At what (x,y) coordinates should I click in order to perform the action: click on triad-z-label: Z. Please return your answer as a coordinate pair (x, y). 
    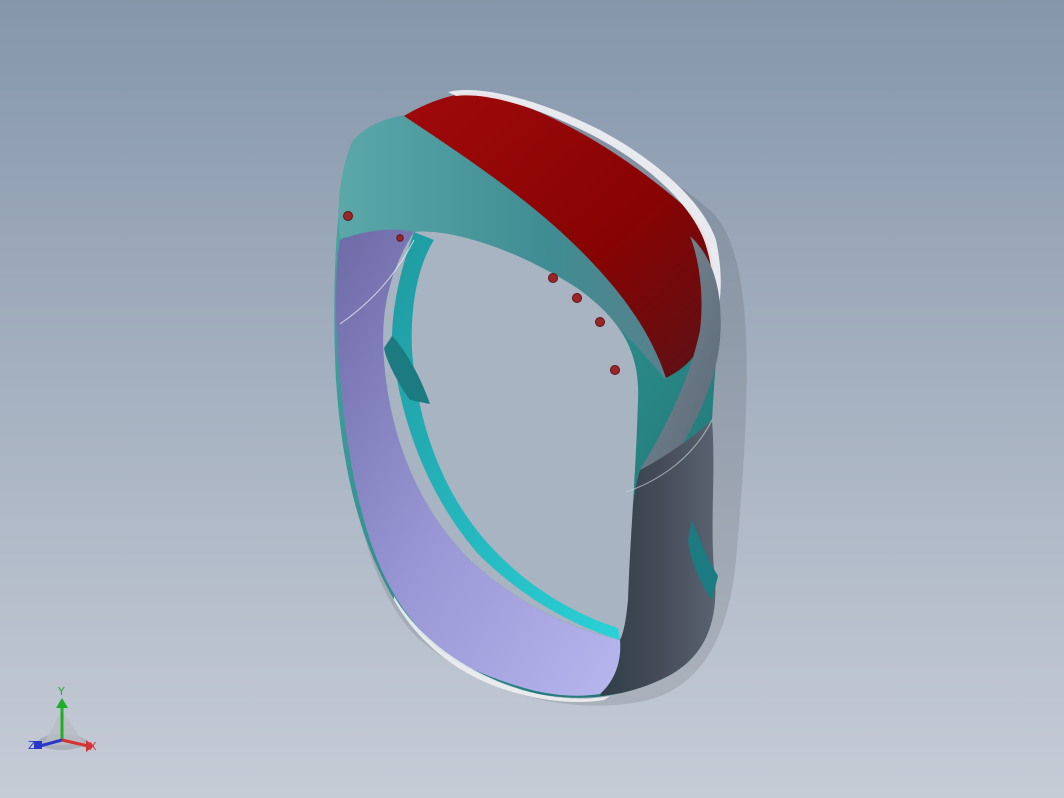
    Looking at the image, I should click on (32, 745).